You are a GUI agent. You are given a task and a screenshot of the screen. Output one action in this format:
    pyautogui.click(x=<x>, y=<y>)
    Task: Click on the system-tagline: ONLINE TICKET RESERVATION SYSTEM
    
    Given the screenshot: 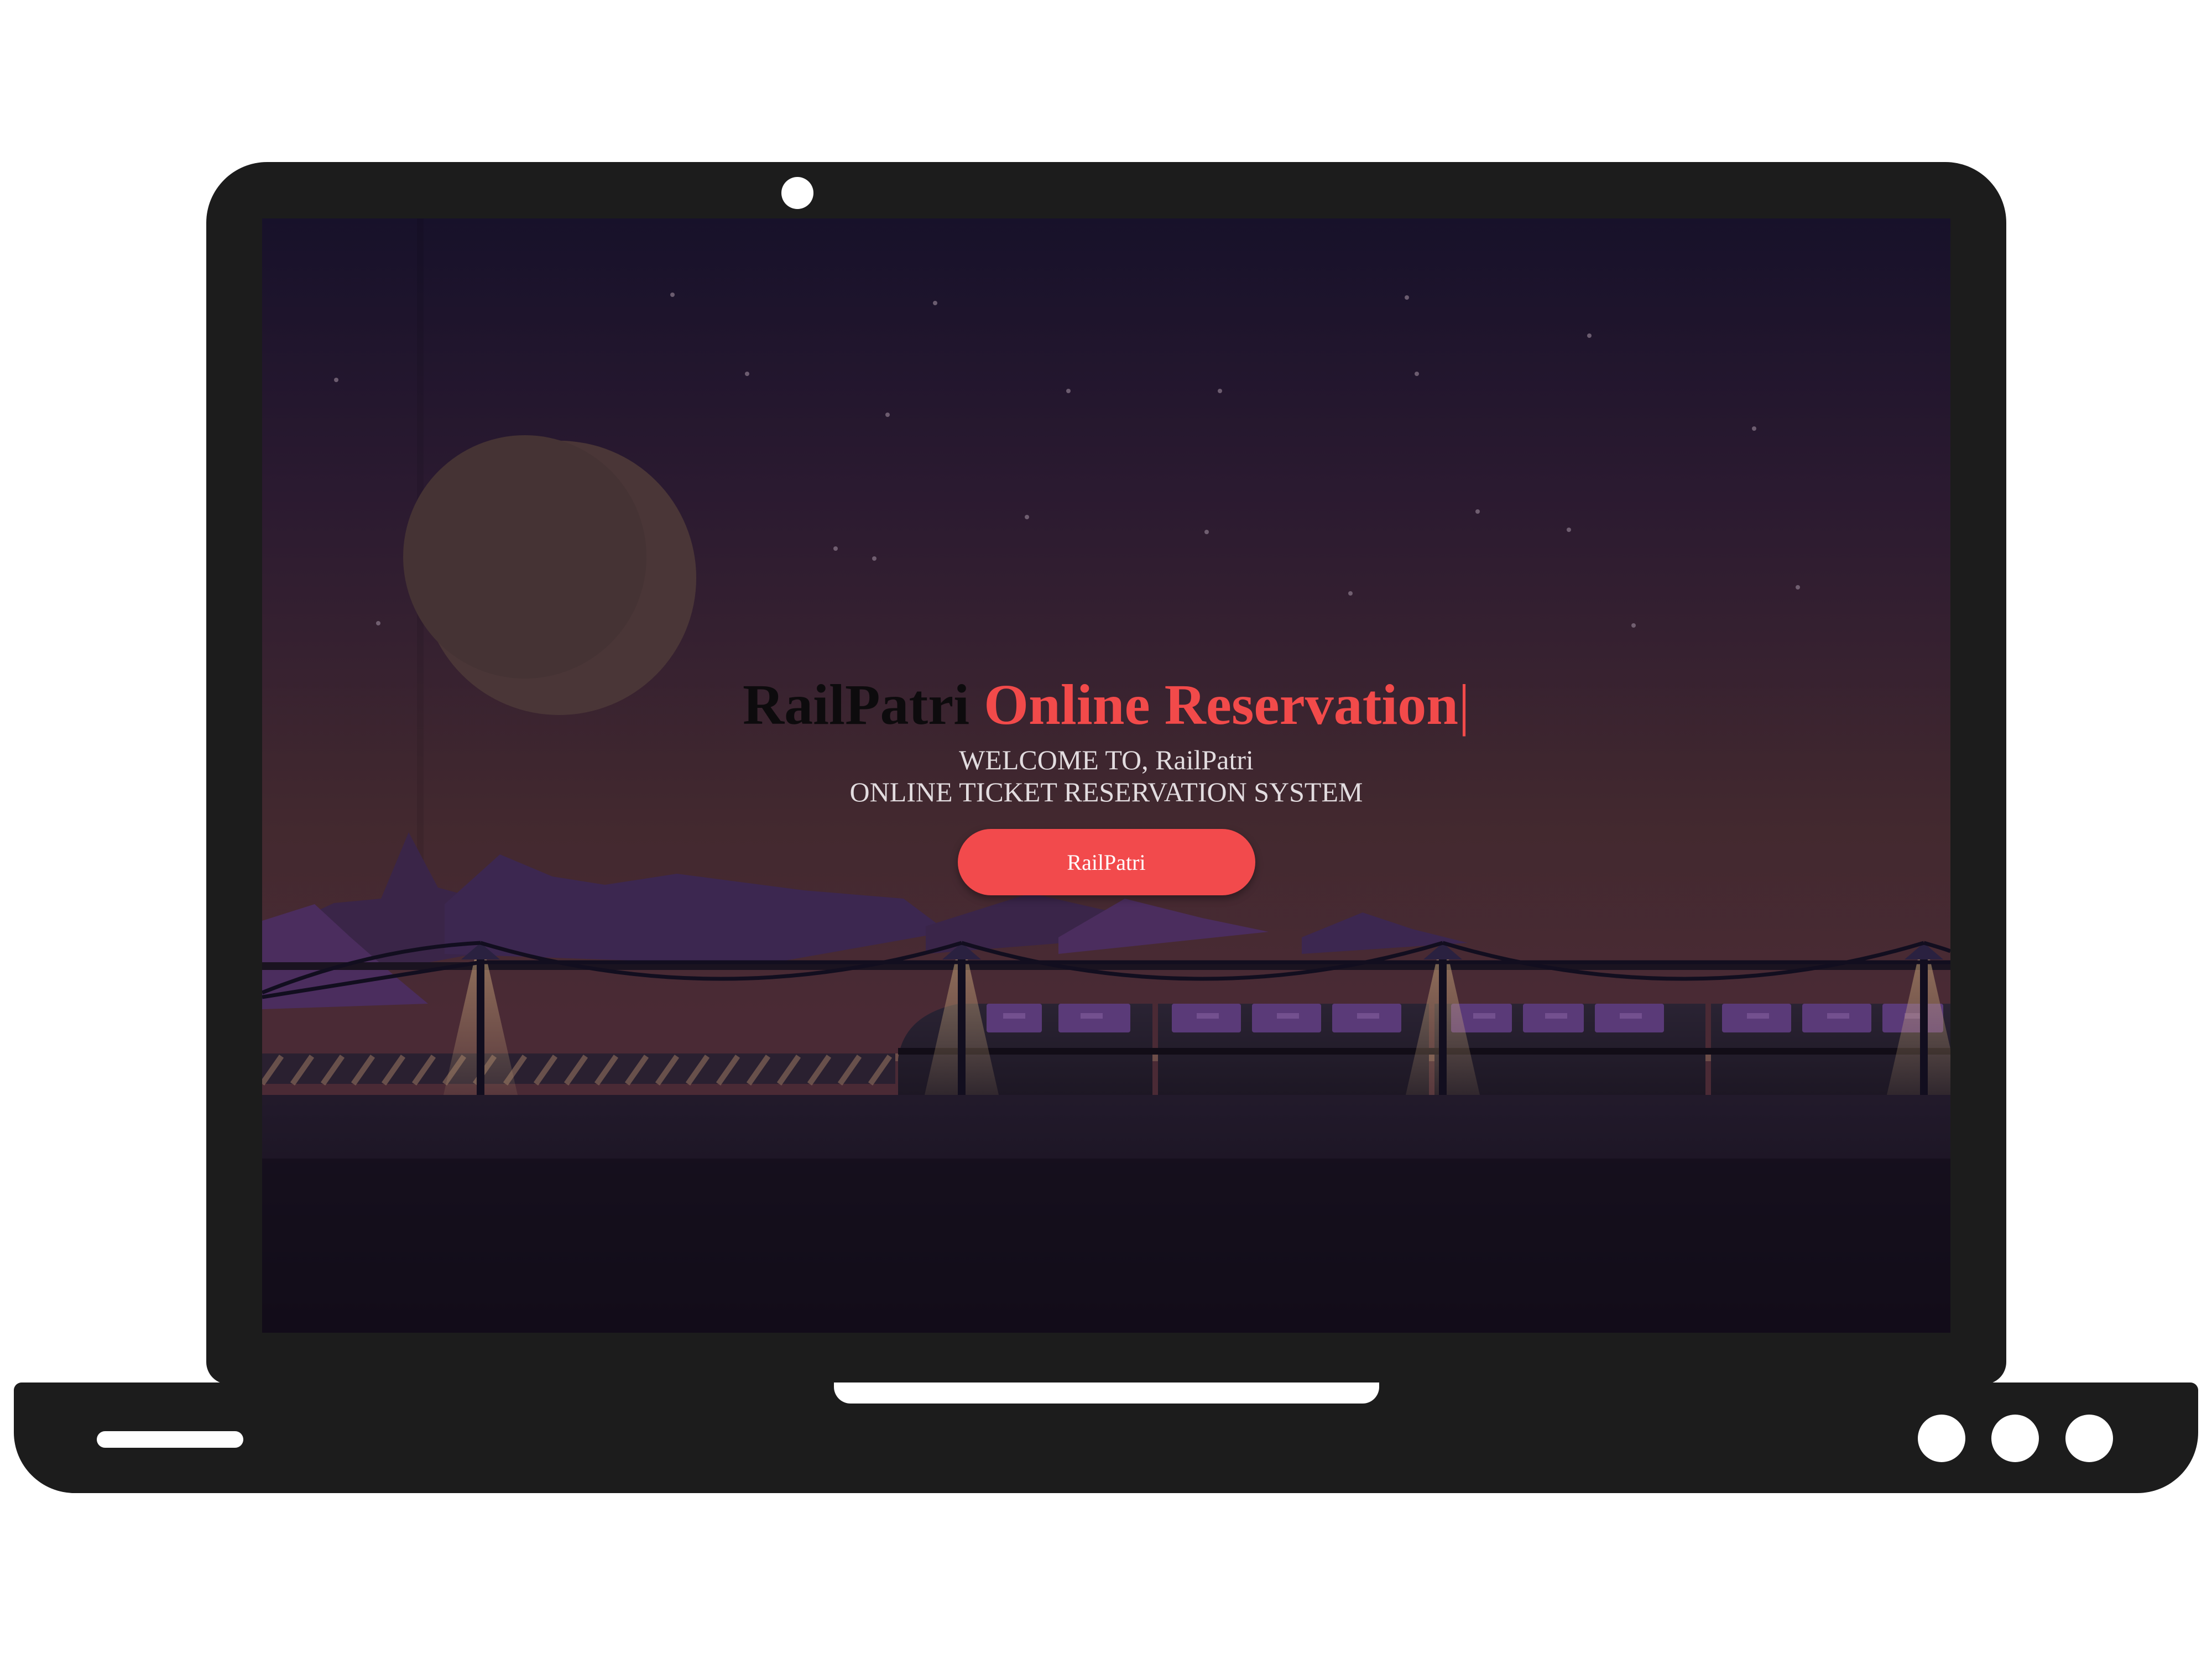 What is the action you would take?
    pyautogui.click(x=1106, y=791)
    